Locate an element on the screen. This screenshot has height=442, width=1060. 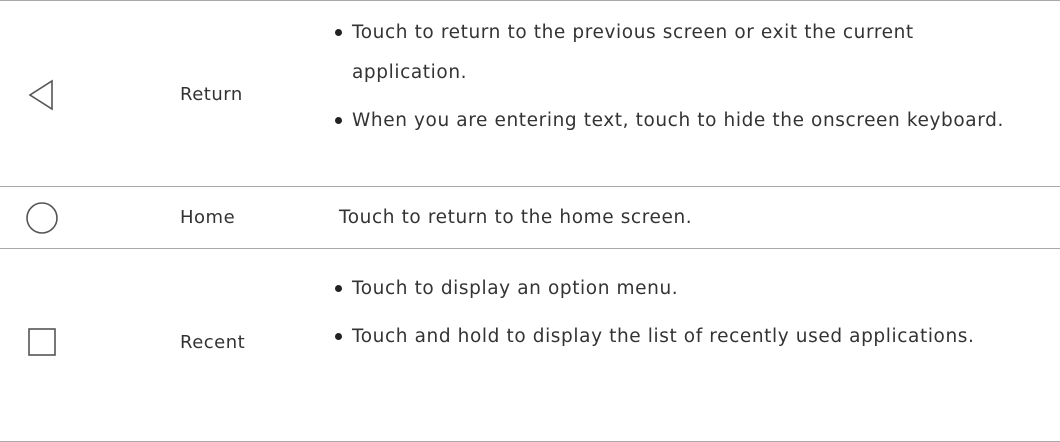
description-text: Touch to return to the home screen. is located at coordinates (516, 217).